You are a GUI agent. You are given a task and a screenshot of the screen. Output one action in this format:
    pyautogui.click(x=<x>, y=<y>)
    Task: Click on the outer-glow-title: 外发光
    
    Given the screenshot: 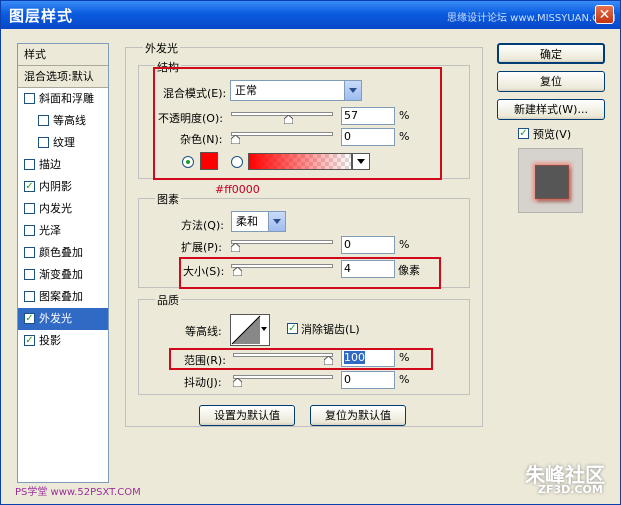 What is the action you would take?
    pyautogui.click(x=161, y=48)
    